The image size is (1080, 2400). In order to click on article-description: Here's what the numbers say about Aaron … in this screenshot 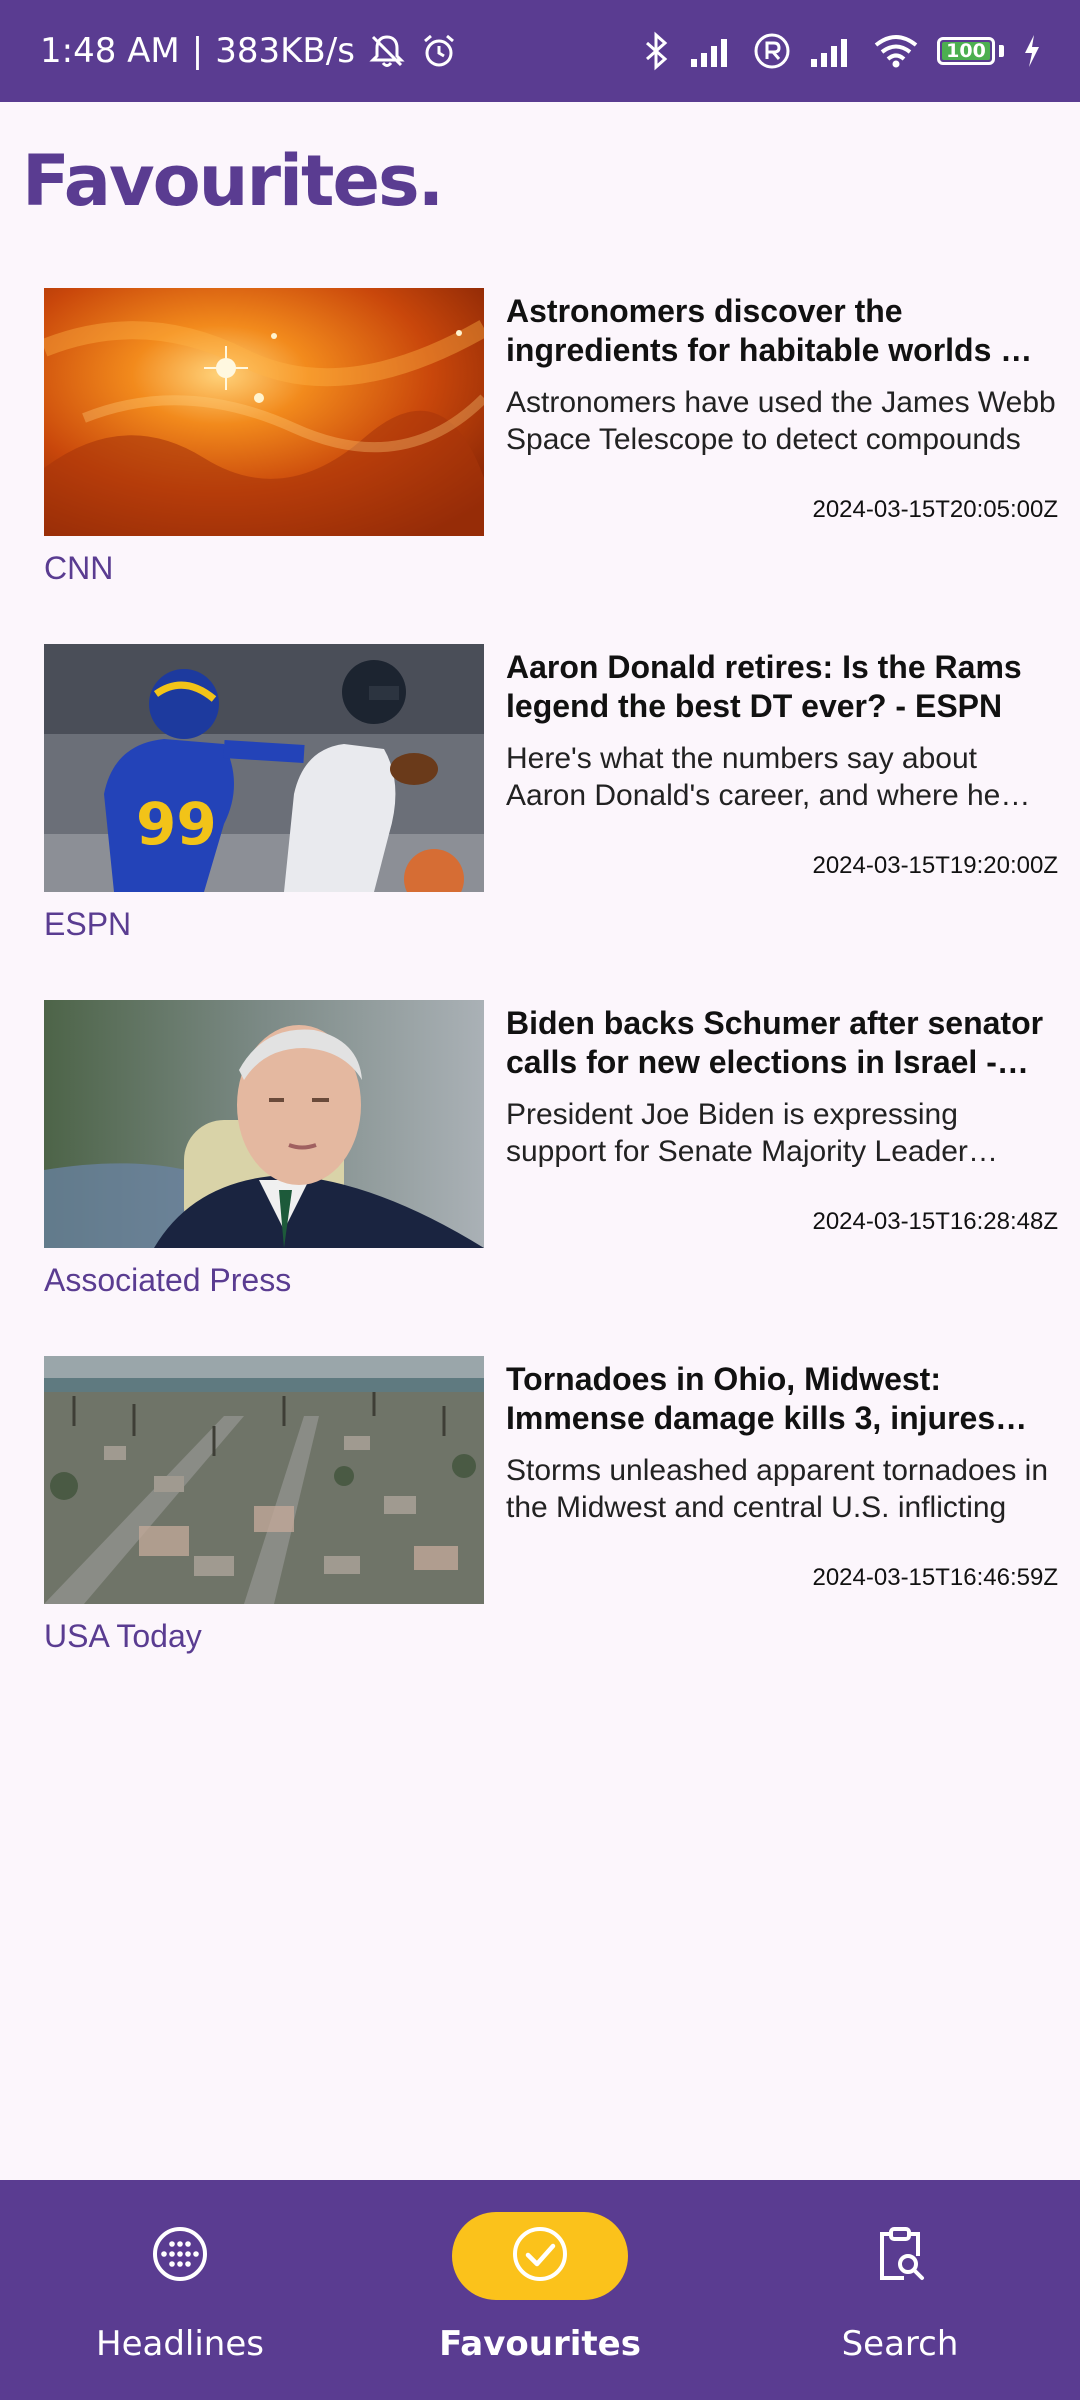, I will do `click(753, 777)`.